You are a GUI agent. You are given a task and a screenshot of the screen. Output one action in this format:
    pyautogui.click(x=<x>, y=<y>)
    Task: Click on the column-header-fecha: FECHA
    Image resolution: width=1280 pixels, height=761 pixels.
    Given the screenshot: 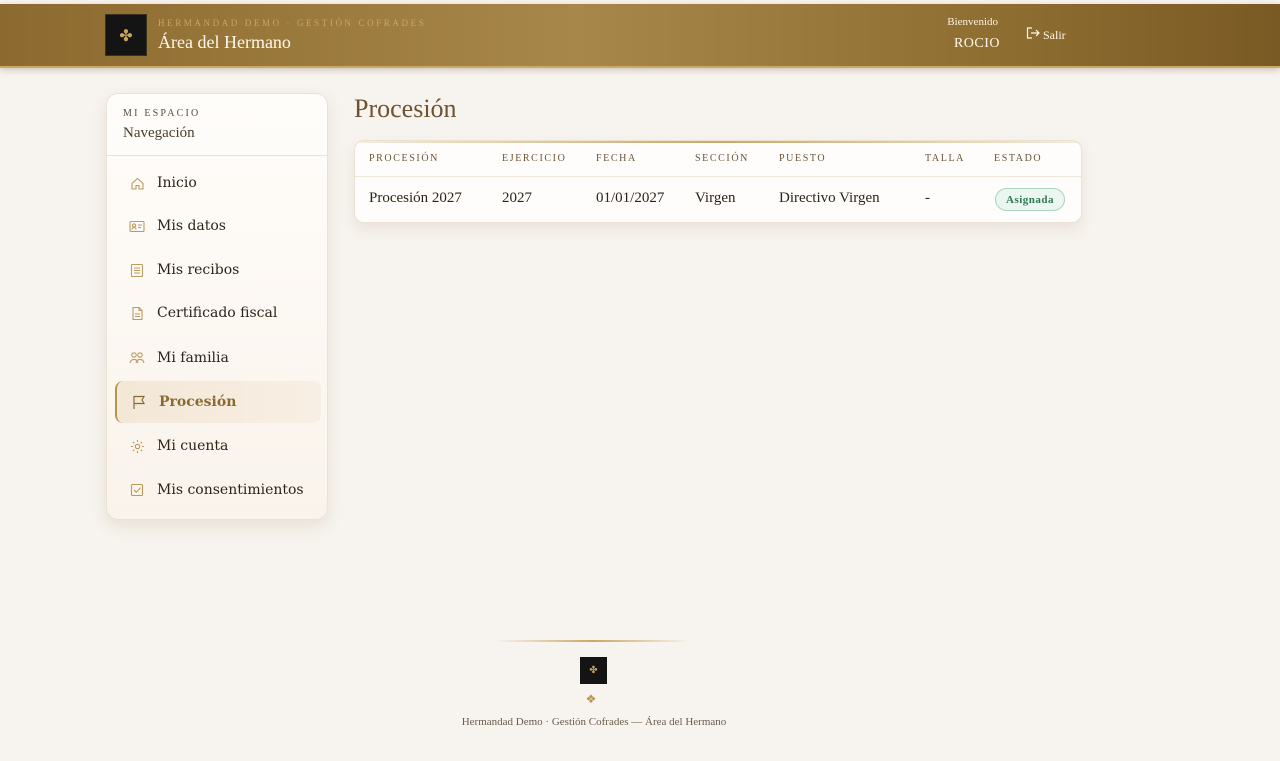 What is the action you would take?
    pyautogui.click(x=616, y=158)
    